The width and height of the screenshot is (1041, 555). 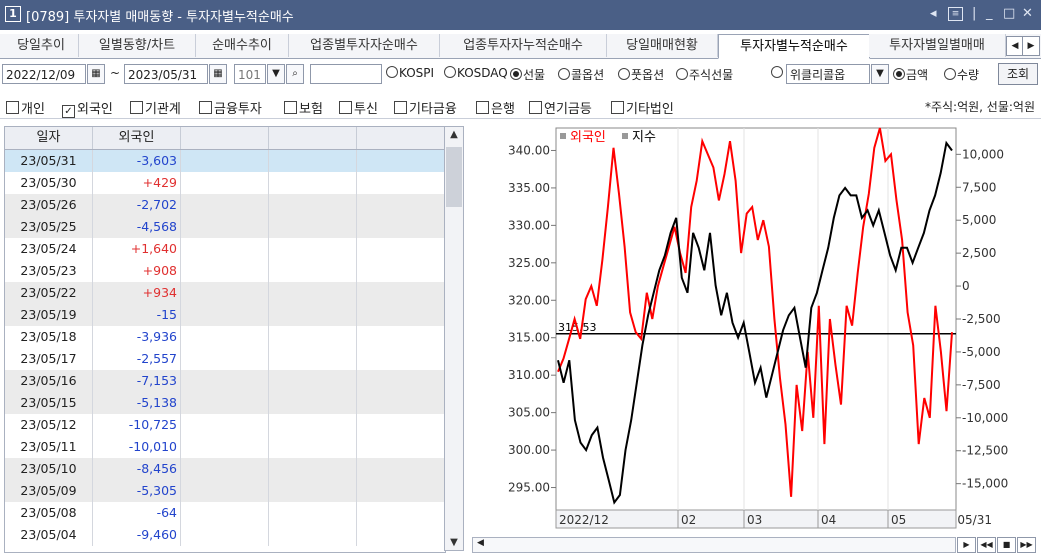 I want to click on code-input: 101, so click(x=250, y=74).